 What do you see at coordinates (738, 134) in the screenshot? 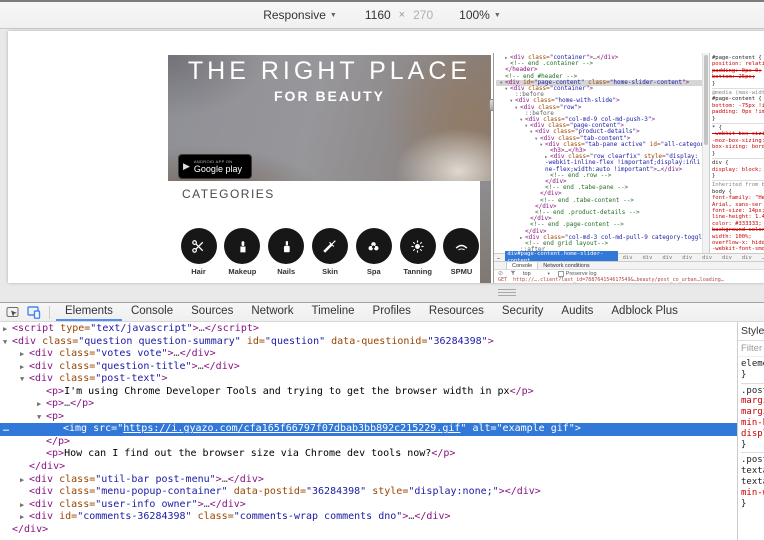
I see `style-rule-line: -webkit-box-sizing` at bounding box center [738, 134].